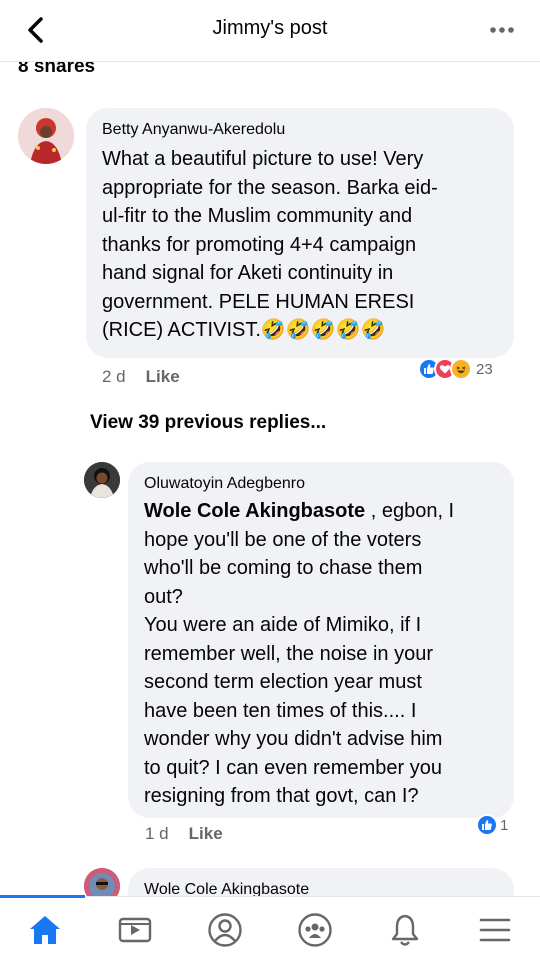  I want to click on tab-profile, so click(225, 930).